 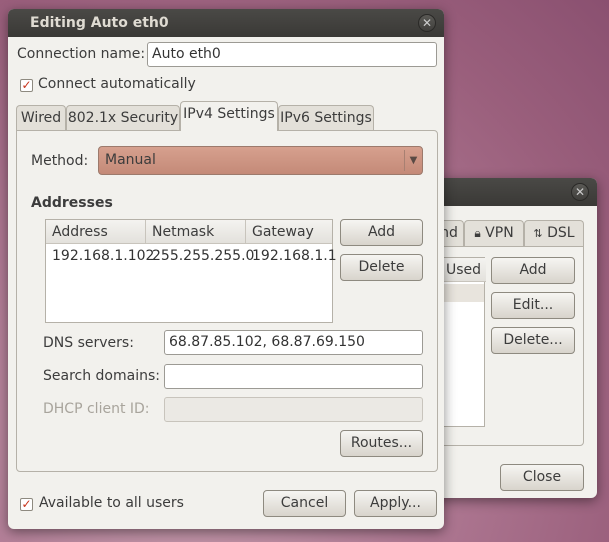 I want to click on cancel-button: Cancel, so click(x=304, y=503).